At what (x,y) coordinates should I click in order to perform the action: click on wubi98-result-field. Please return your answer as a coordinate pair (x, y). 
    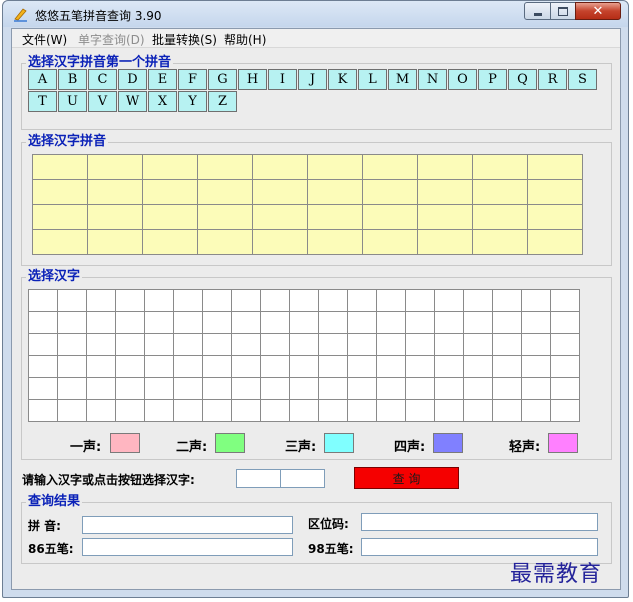
    Looking at the image, I should click on (479, 547).